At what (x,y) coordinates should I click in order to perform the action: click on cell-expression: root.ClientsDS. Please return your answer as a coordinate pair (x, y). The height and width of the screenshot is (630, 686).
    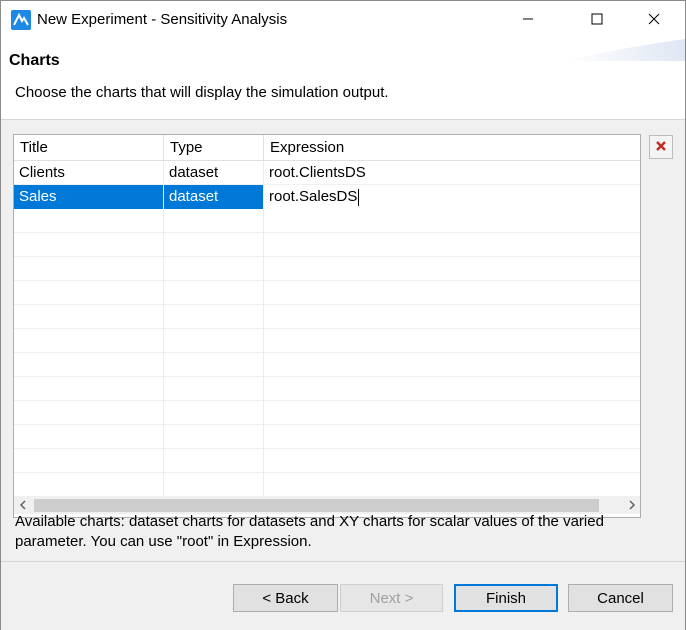
    Looking at the image, I should click on (452, 173).